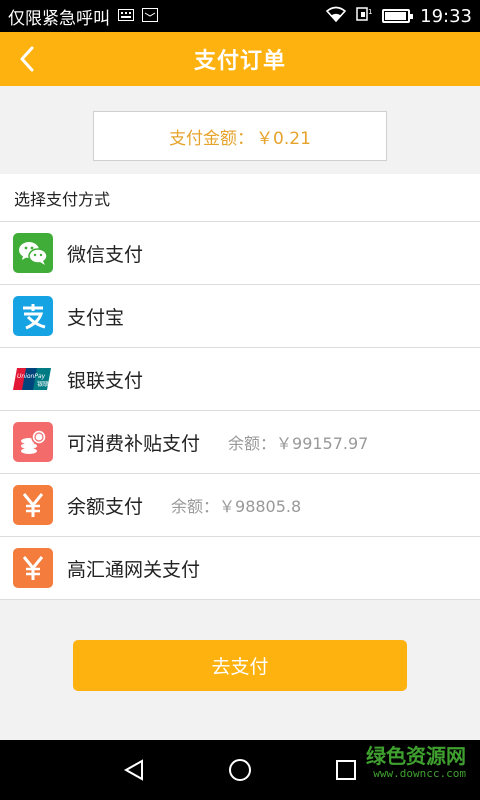  I want to click on clock: 19:33, so click(446, 16).